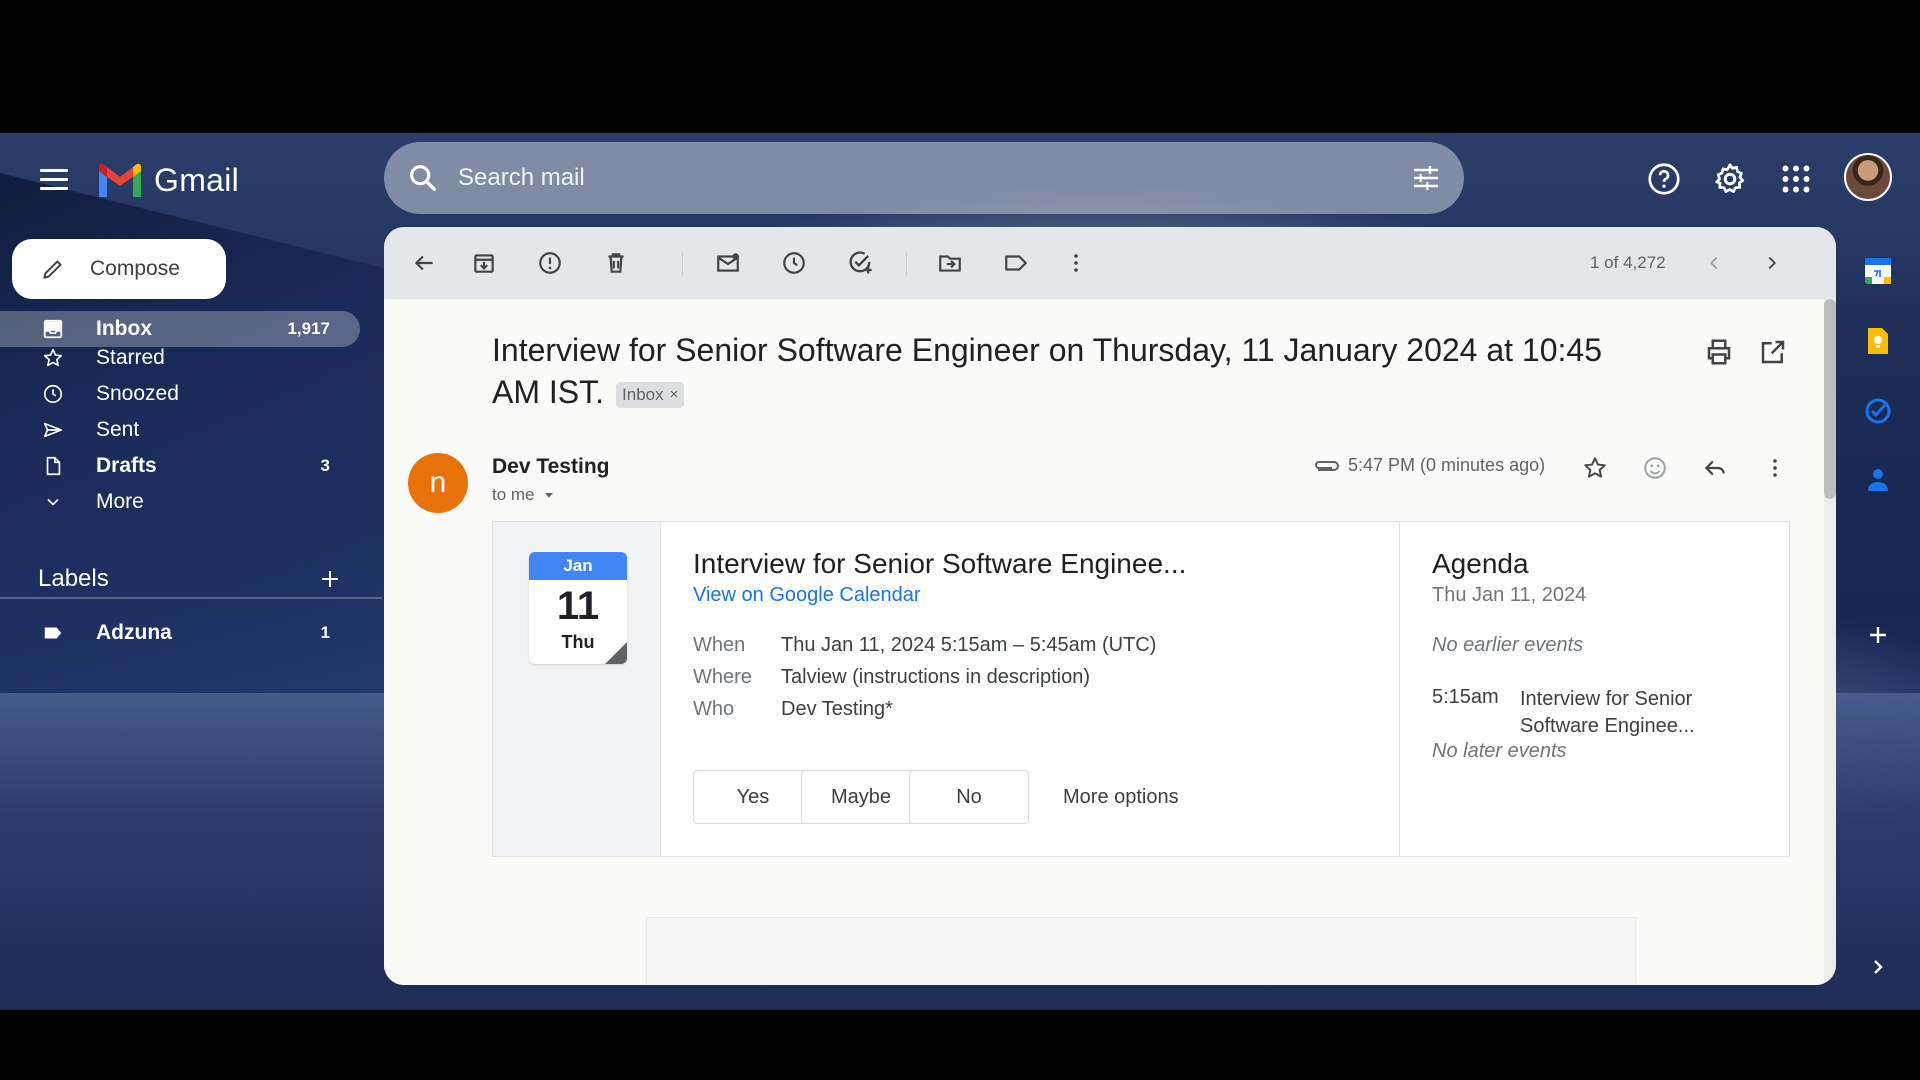 This screenshot has height=1080, width=1920. Describe the element at coordinates (53, 466) in the screenshot. I see `draft-icon` at that location.